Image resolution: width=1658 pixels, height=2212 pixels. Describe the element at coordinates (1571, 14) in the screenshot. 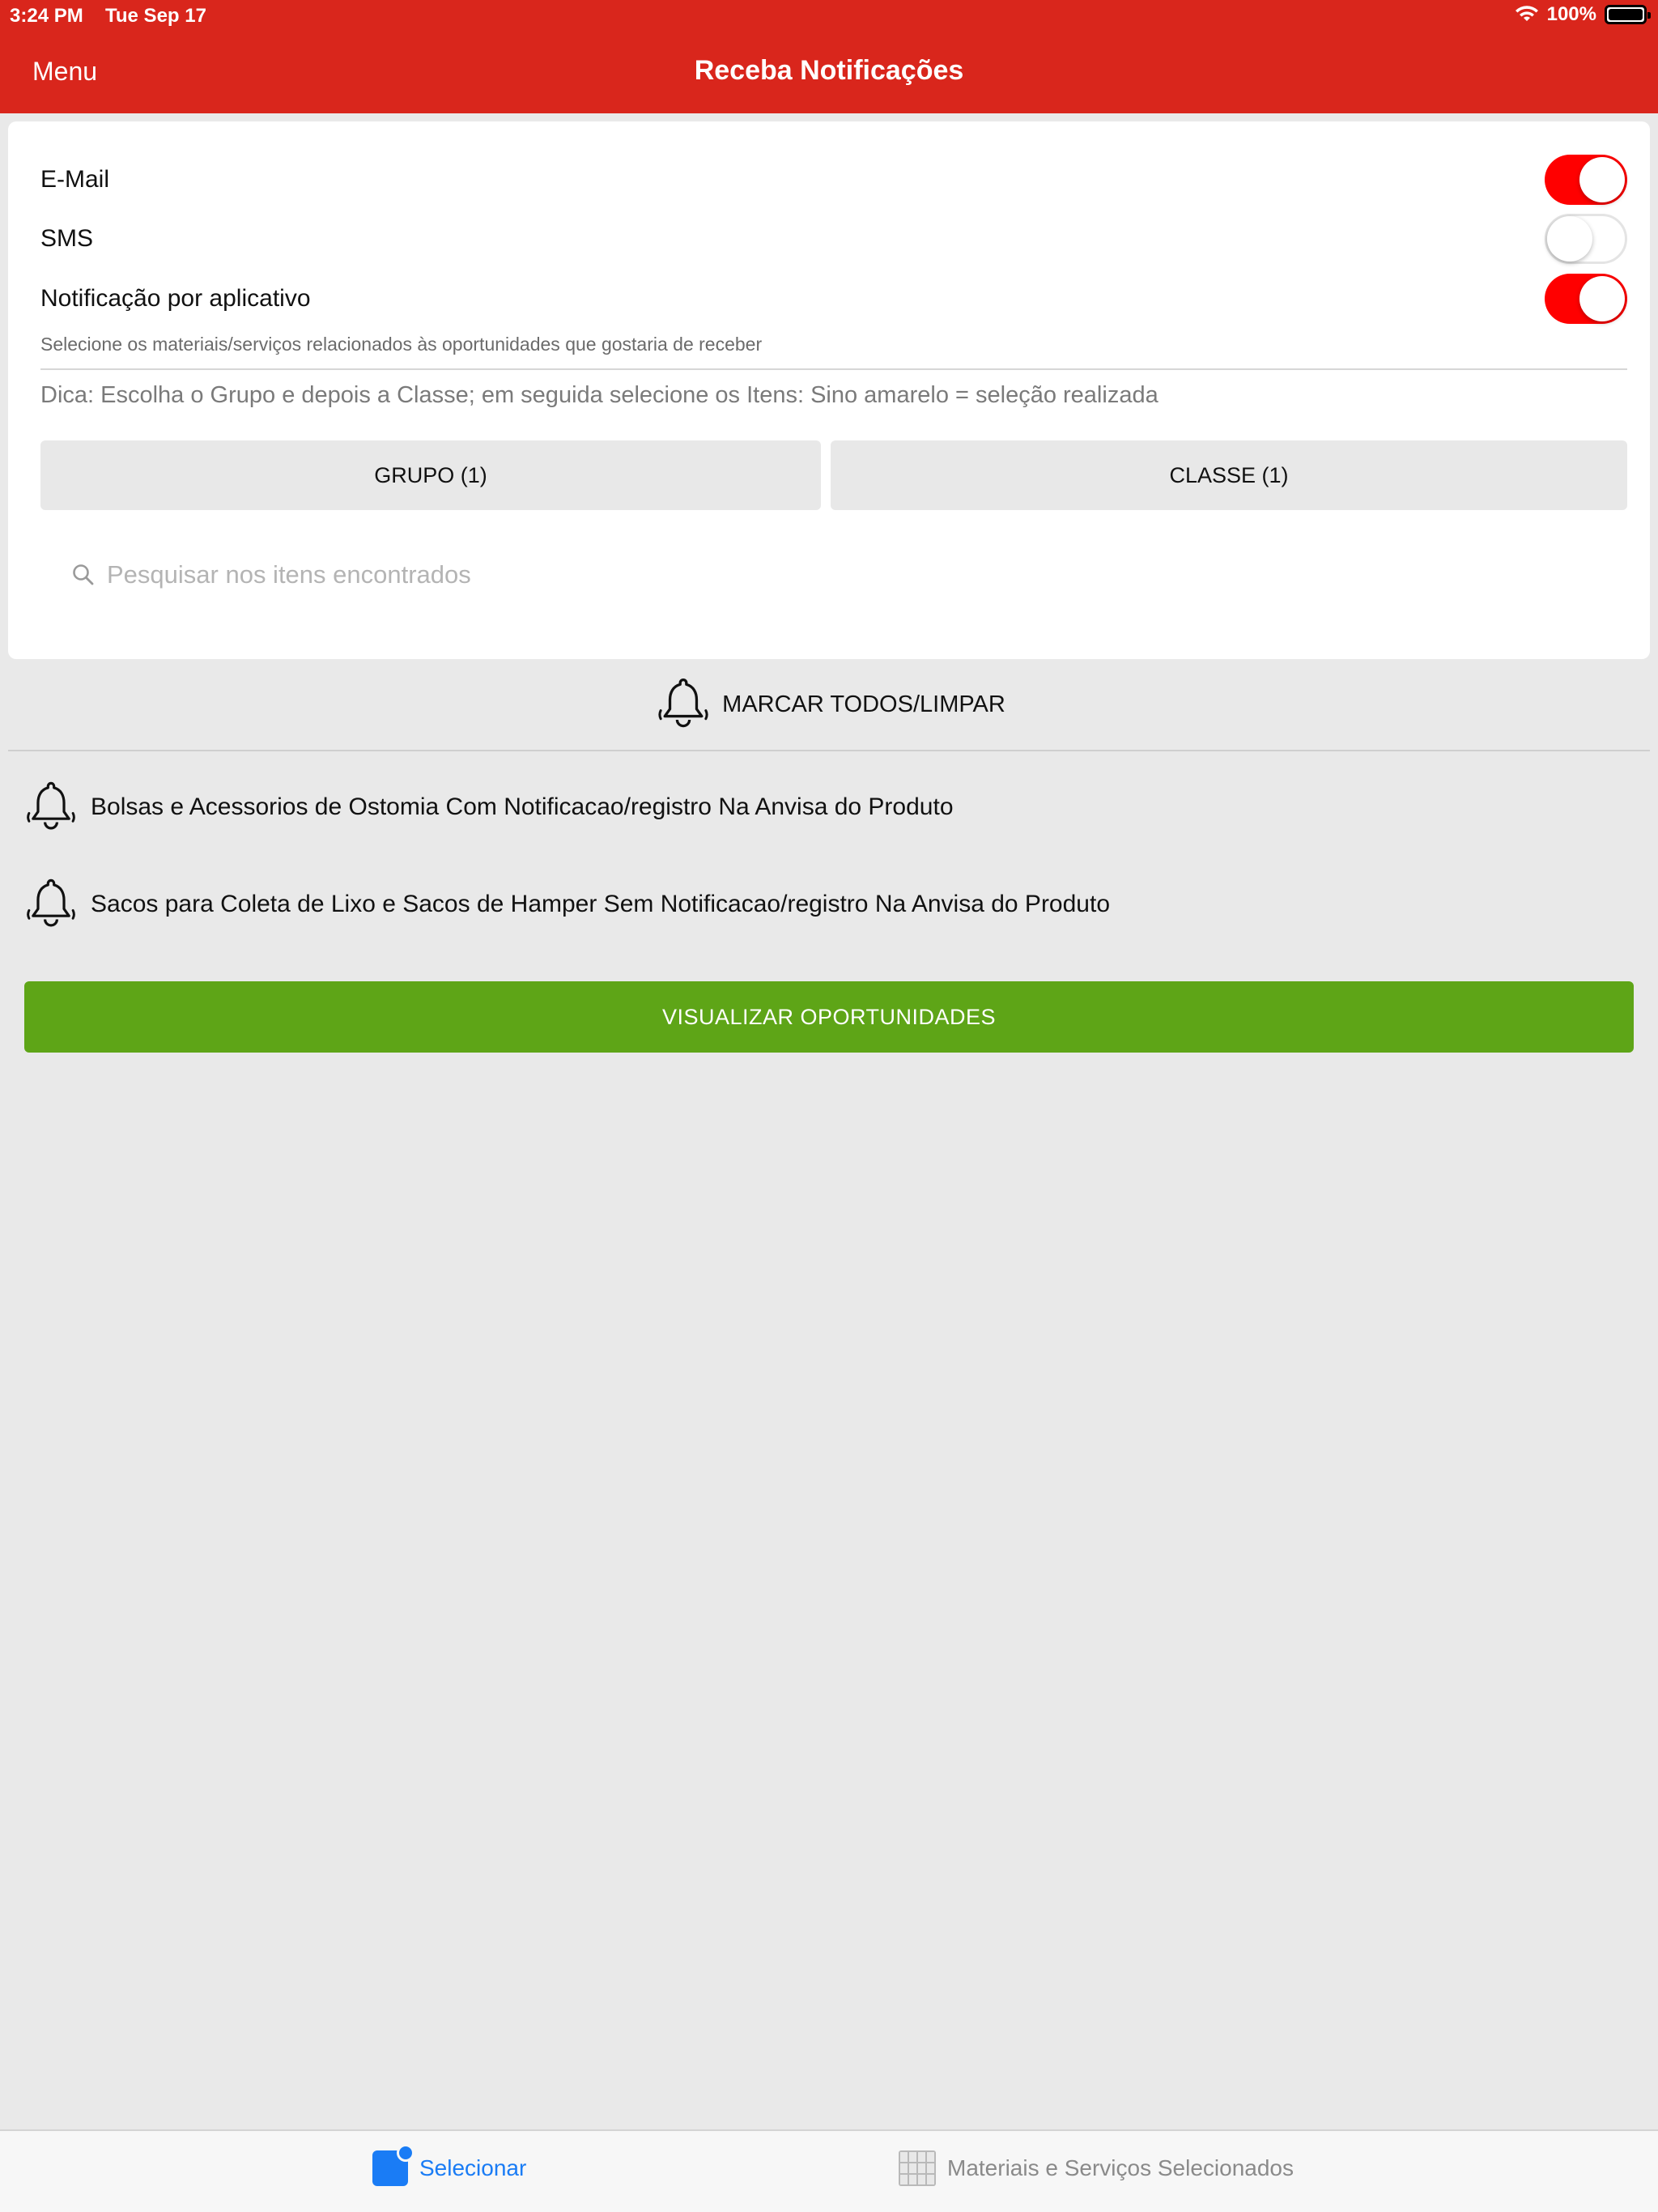

I see `battery-percent: 100%` at that location.